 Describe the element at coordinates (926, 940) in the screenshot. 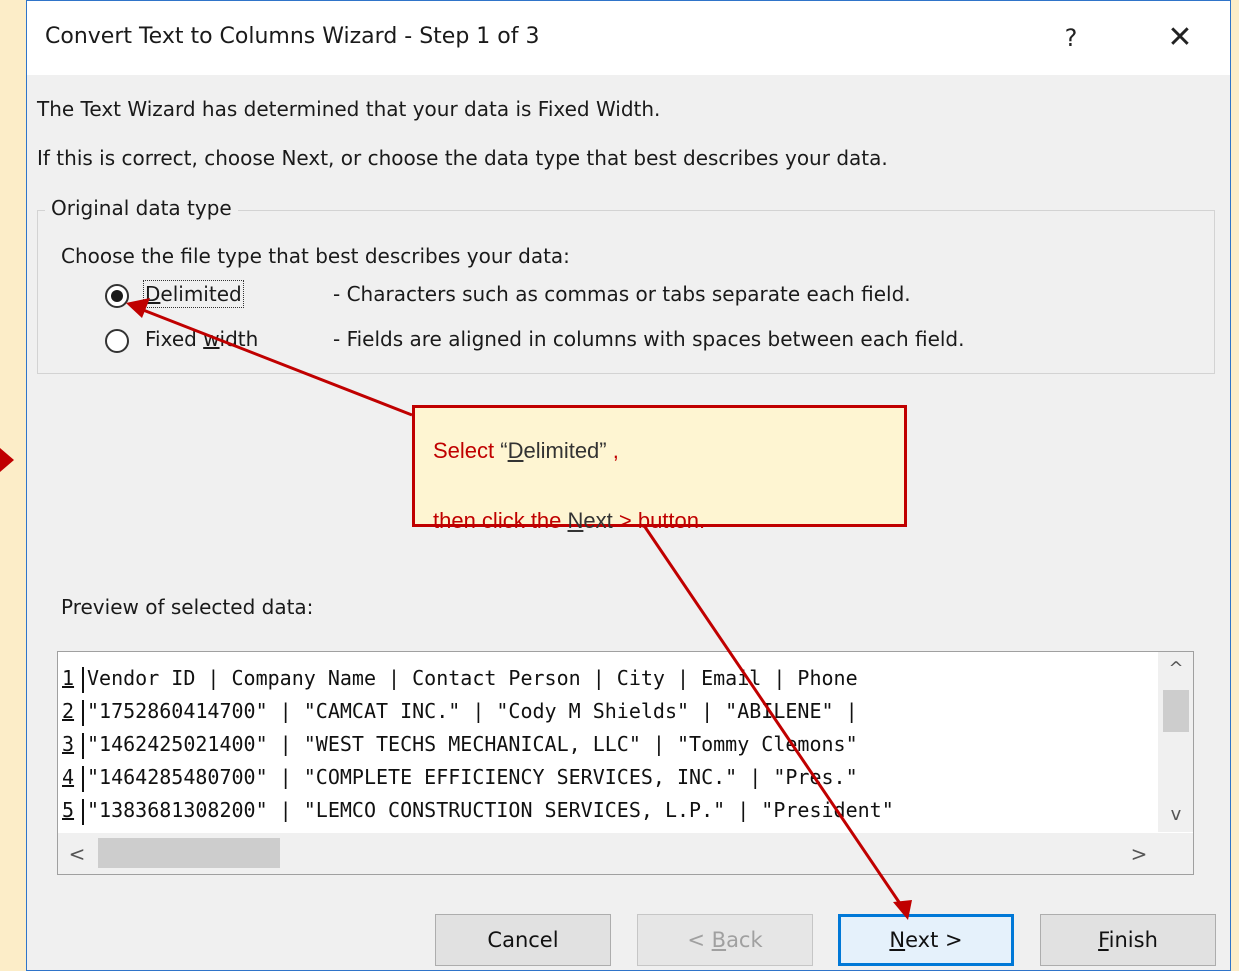

I see `next-button: Next >` at that location.